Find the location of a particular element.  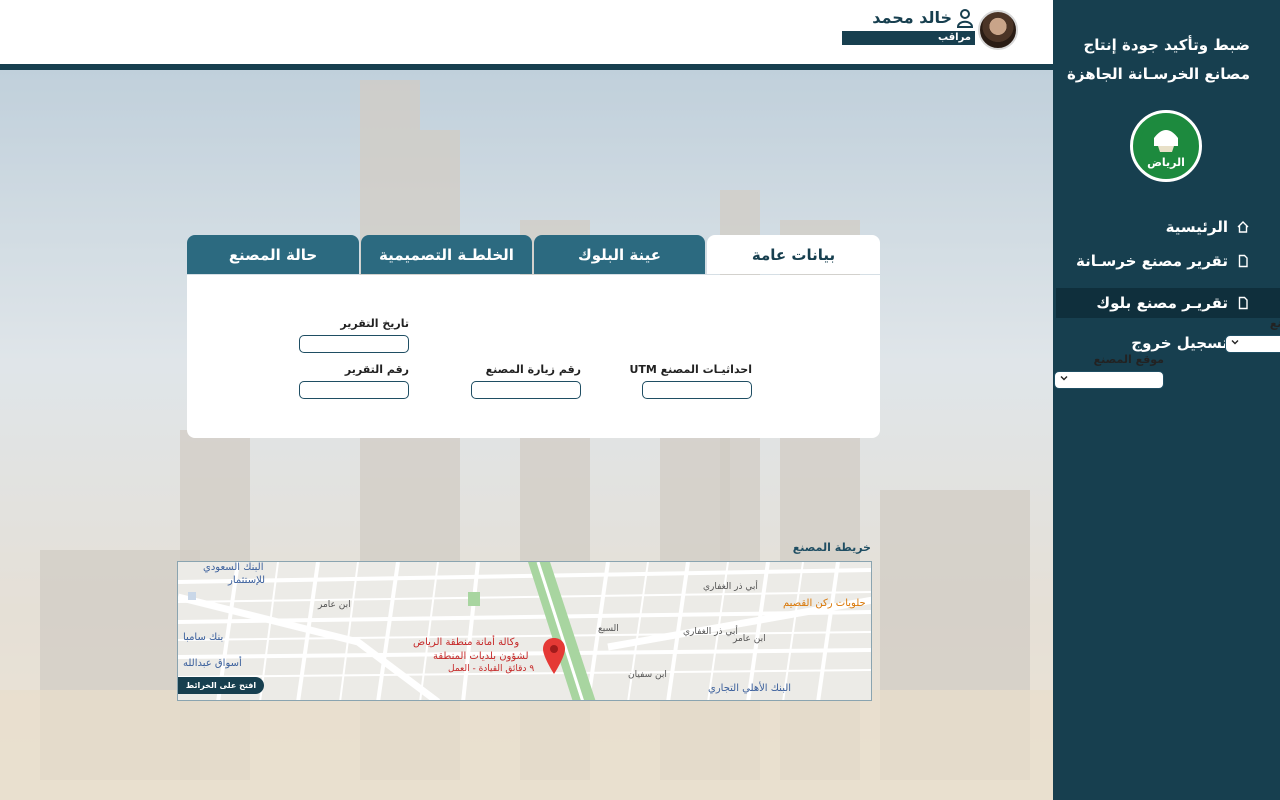

home-icon is located at coordinates (1243, 227).